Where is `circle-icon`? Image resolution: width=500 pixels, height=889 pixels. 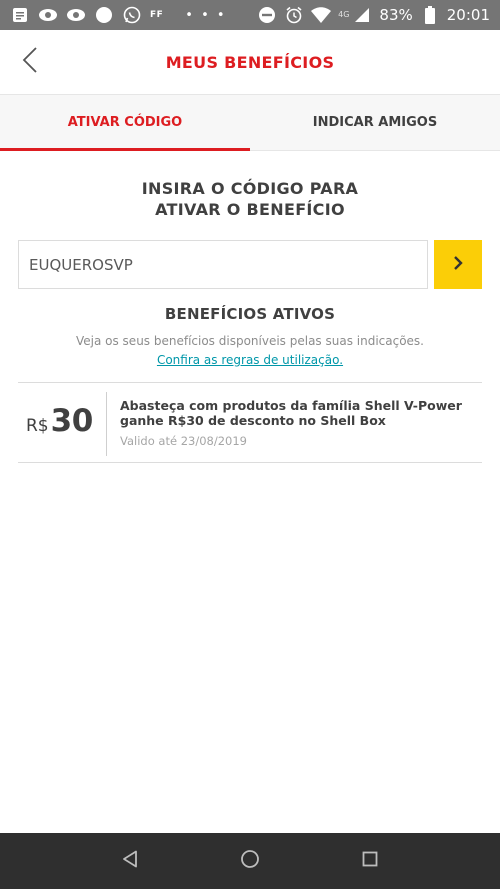
circle-icon is located at coordinates (104, 15).